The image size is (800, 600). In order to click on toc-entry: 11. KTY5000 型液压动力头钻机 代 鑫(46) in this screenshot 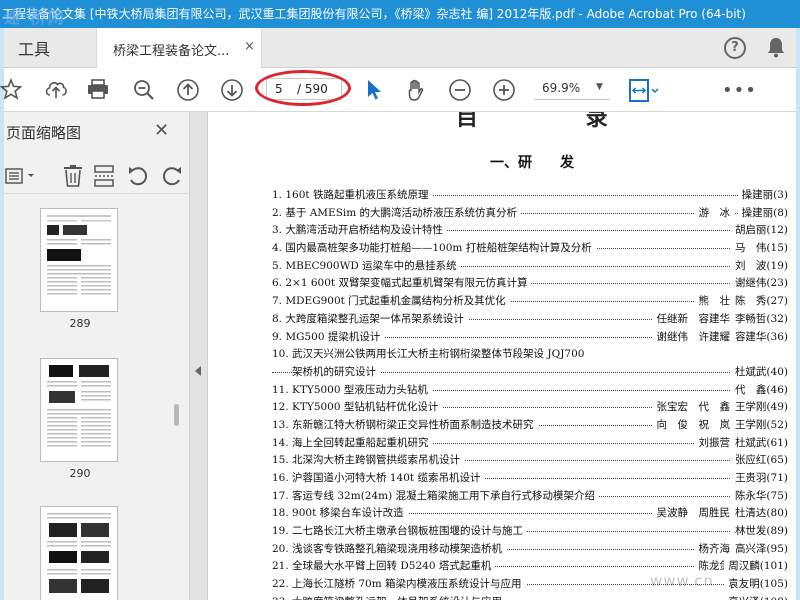, I will do `click(530, 390)`.